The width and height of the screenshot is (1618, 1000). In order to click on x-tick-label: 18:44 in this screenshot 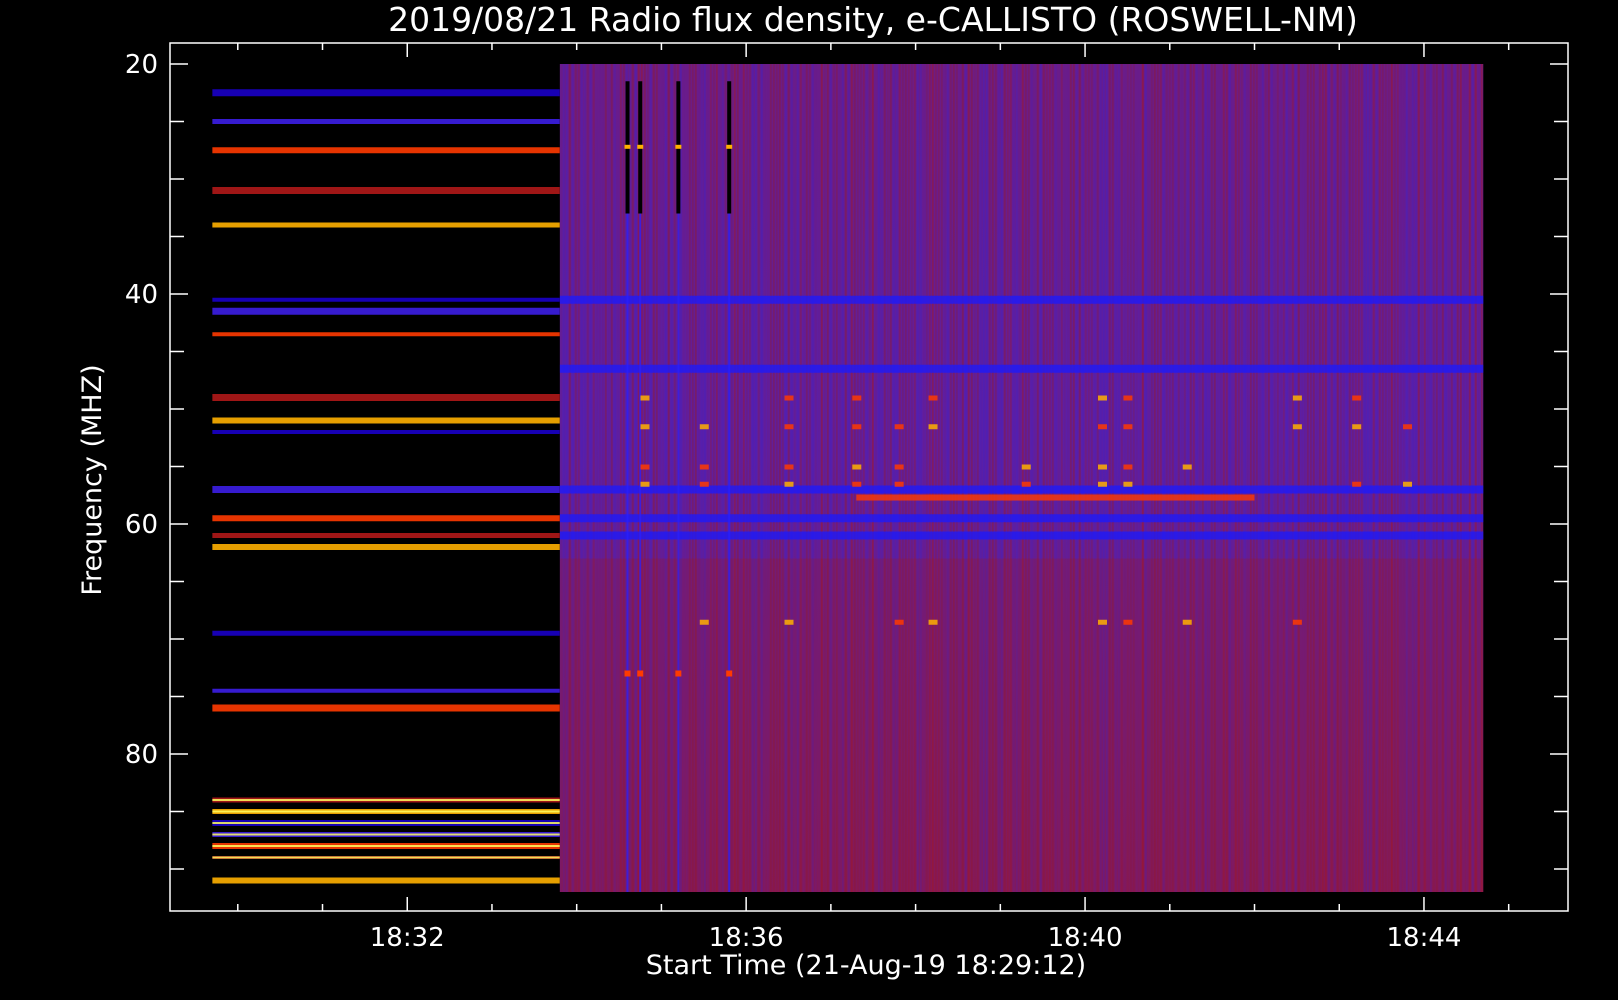, I will do `click(1423, 938)`.